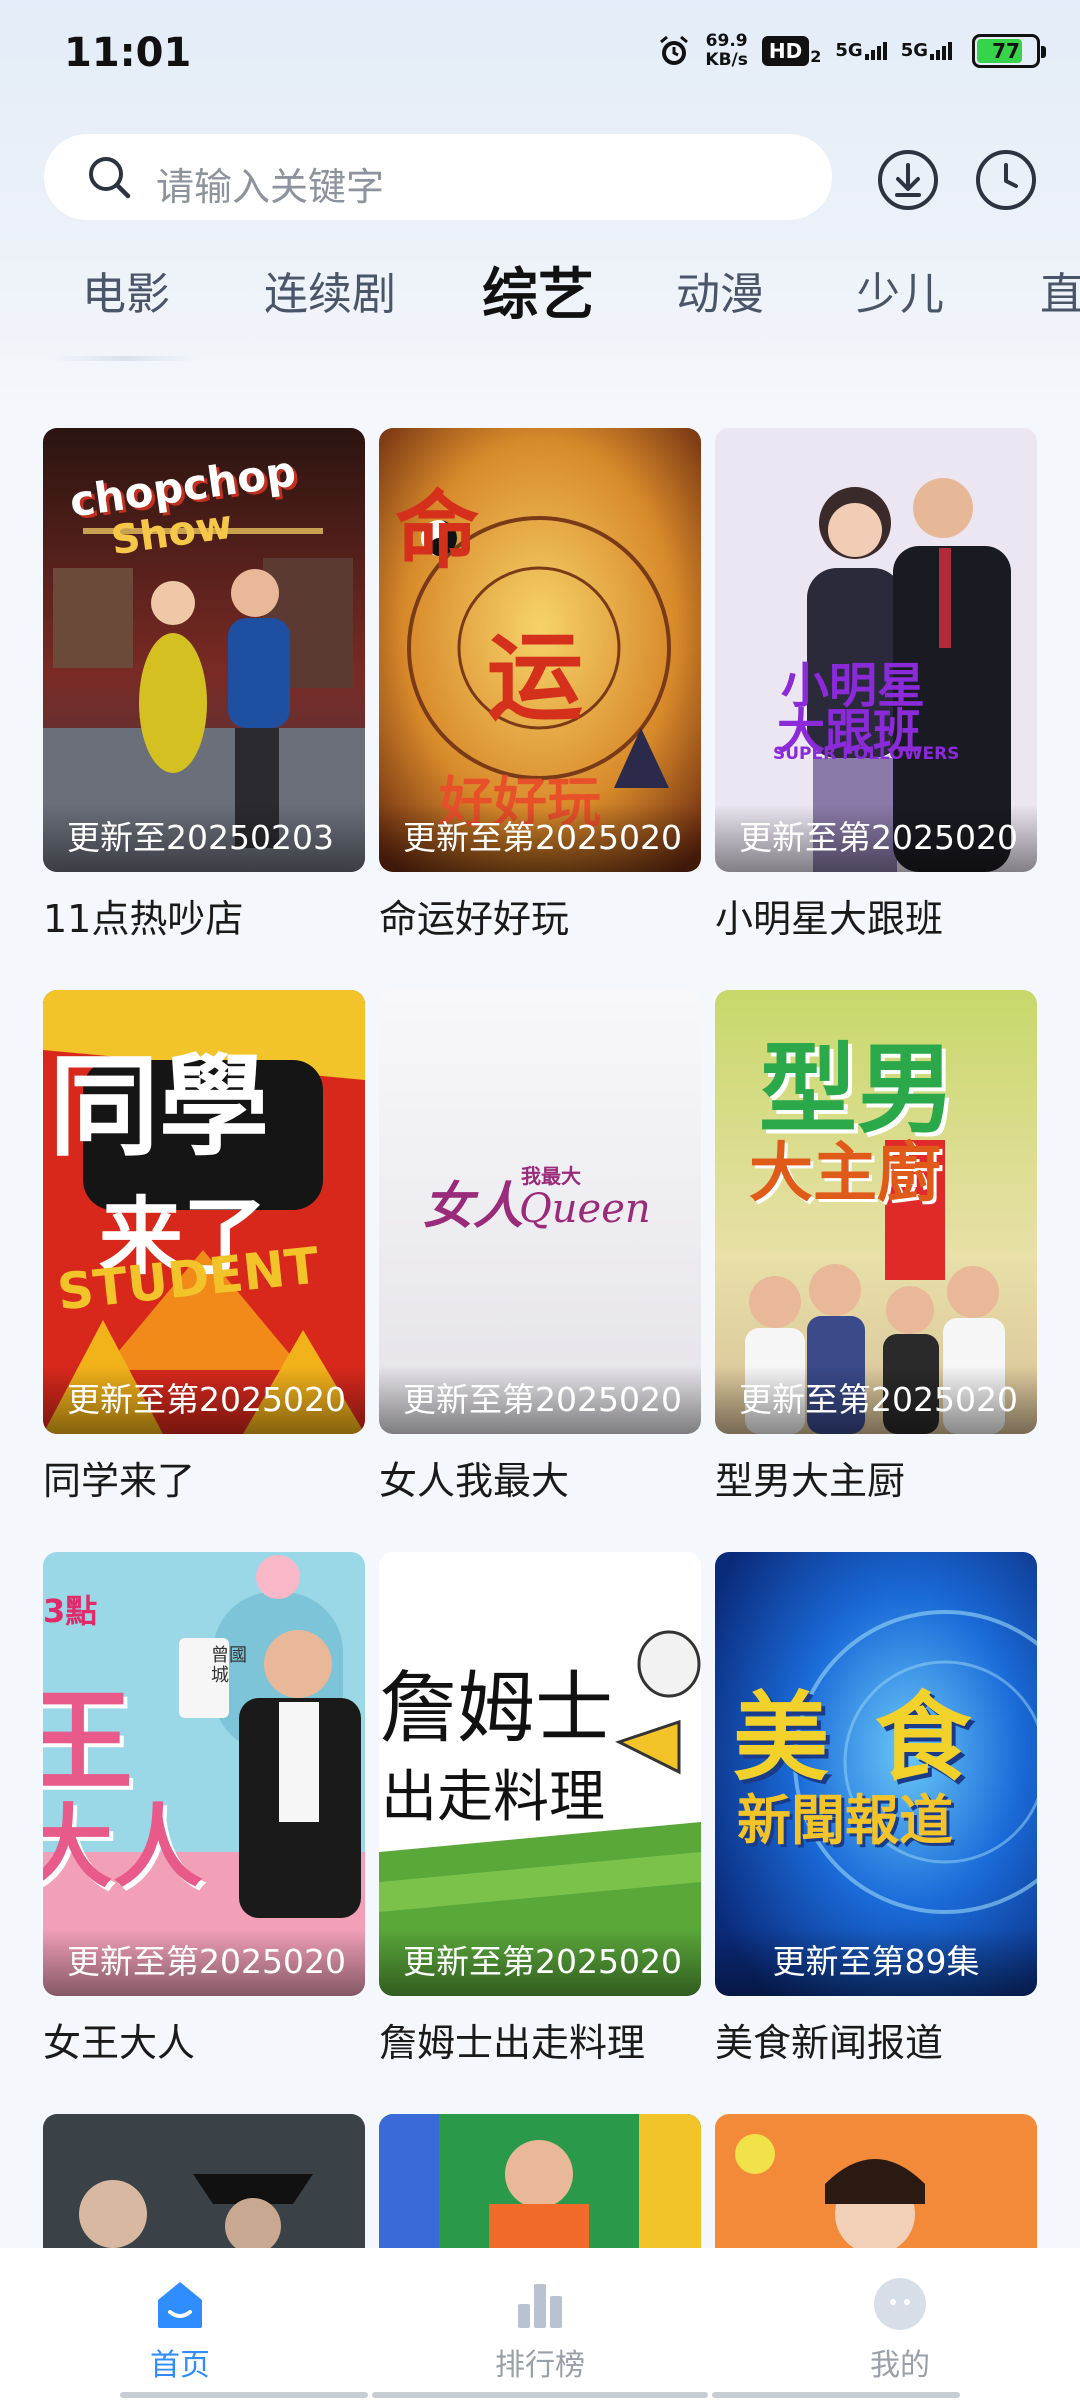 This screenshot has width=1080, height=2400. Describe the element at coordinates (926, 51) in the screenshot. I see `signal-icon-2: 5G` at that location.